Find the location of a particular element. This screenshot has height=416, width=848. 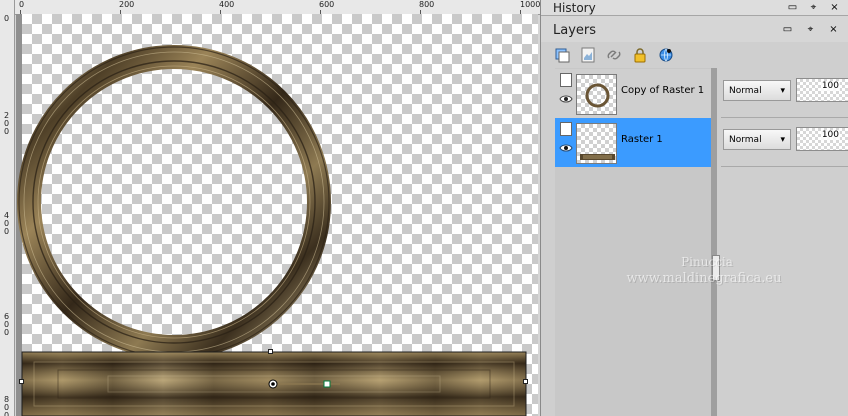

layers-window-controls: ▭ ⌖ × is located at coordinates (810, 29).